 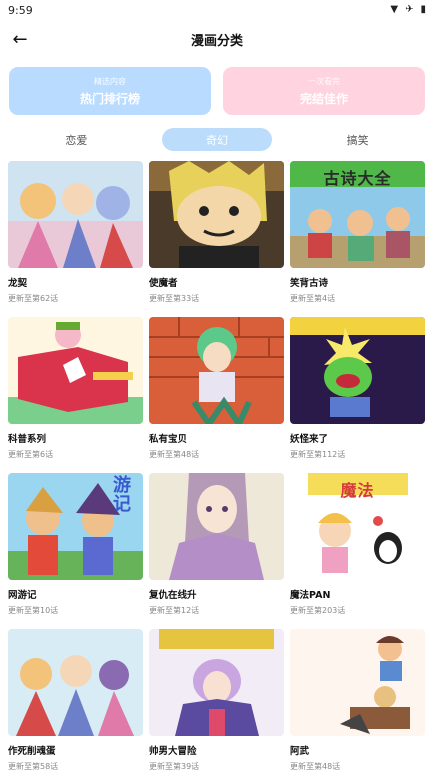 I want to click on comic-card: 科普系列 更新至第6话, so click(x=75, y=395).